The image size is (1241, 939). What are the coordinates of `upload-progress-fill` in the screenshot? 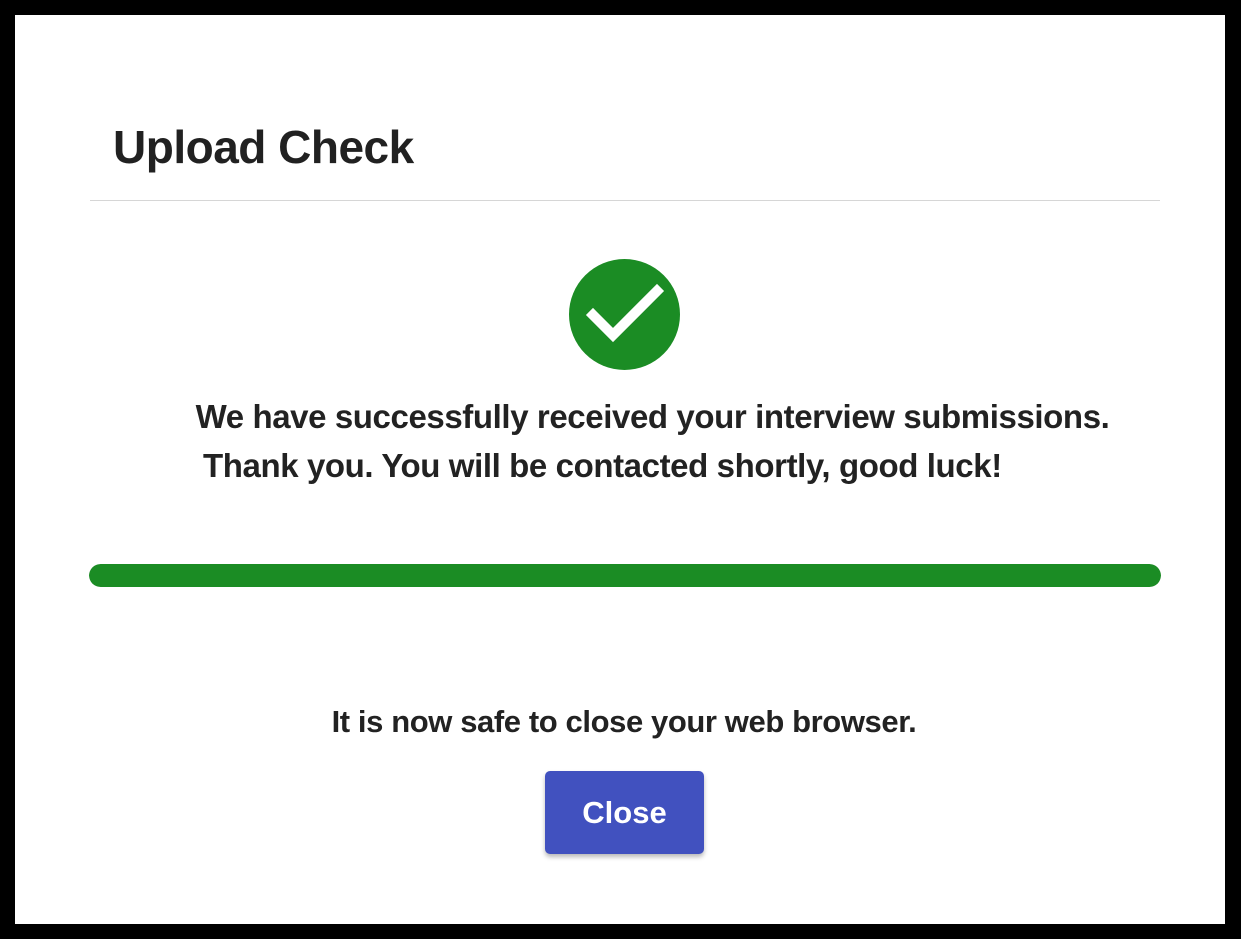 It's located at (625, 575).